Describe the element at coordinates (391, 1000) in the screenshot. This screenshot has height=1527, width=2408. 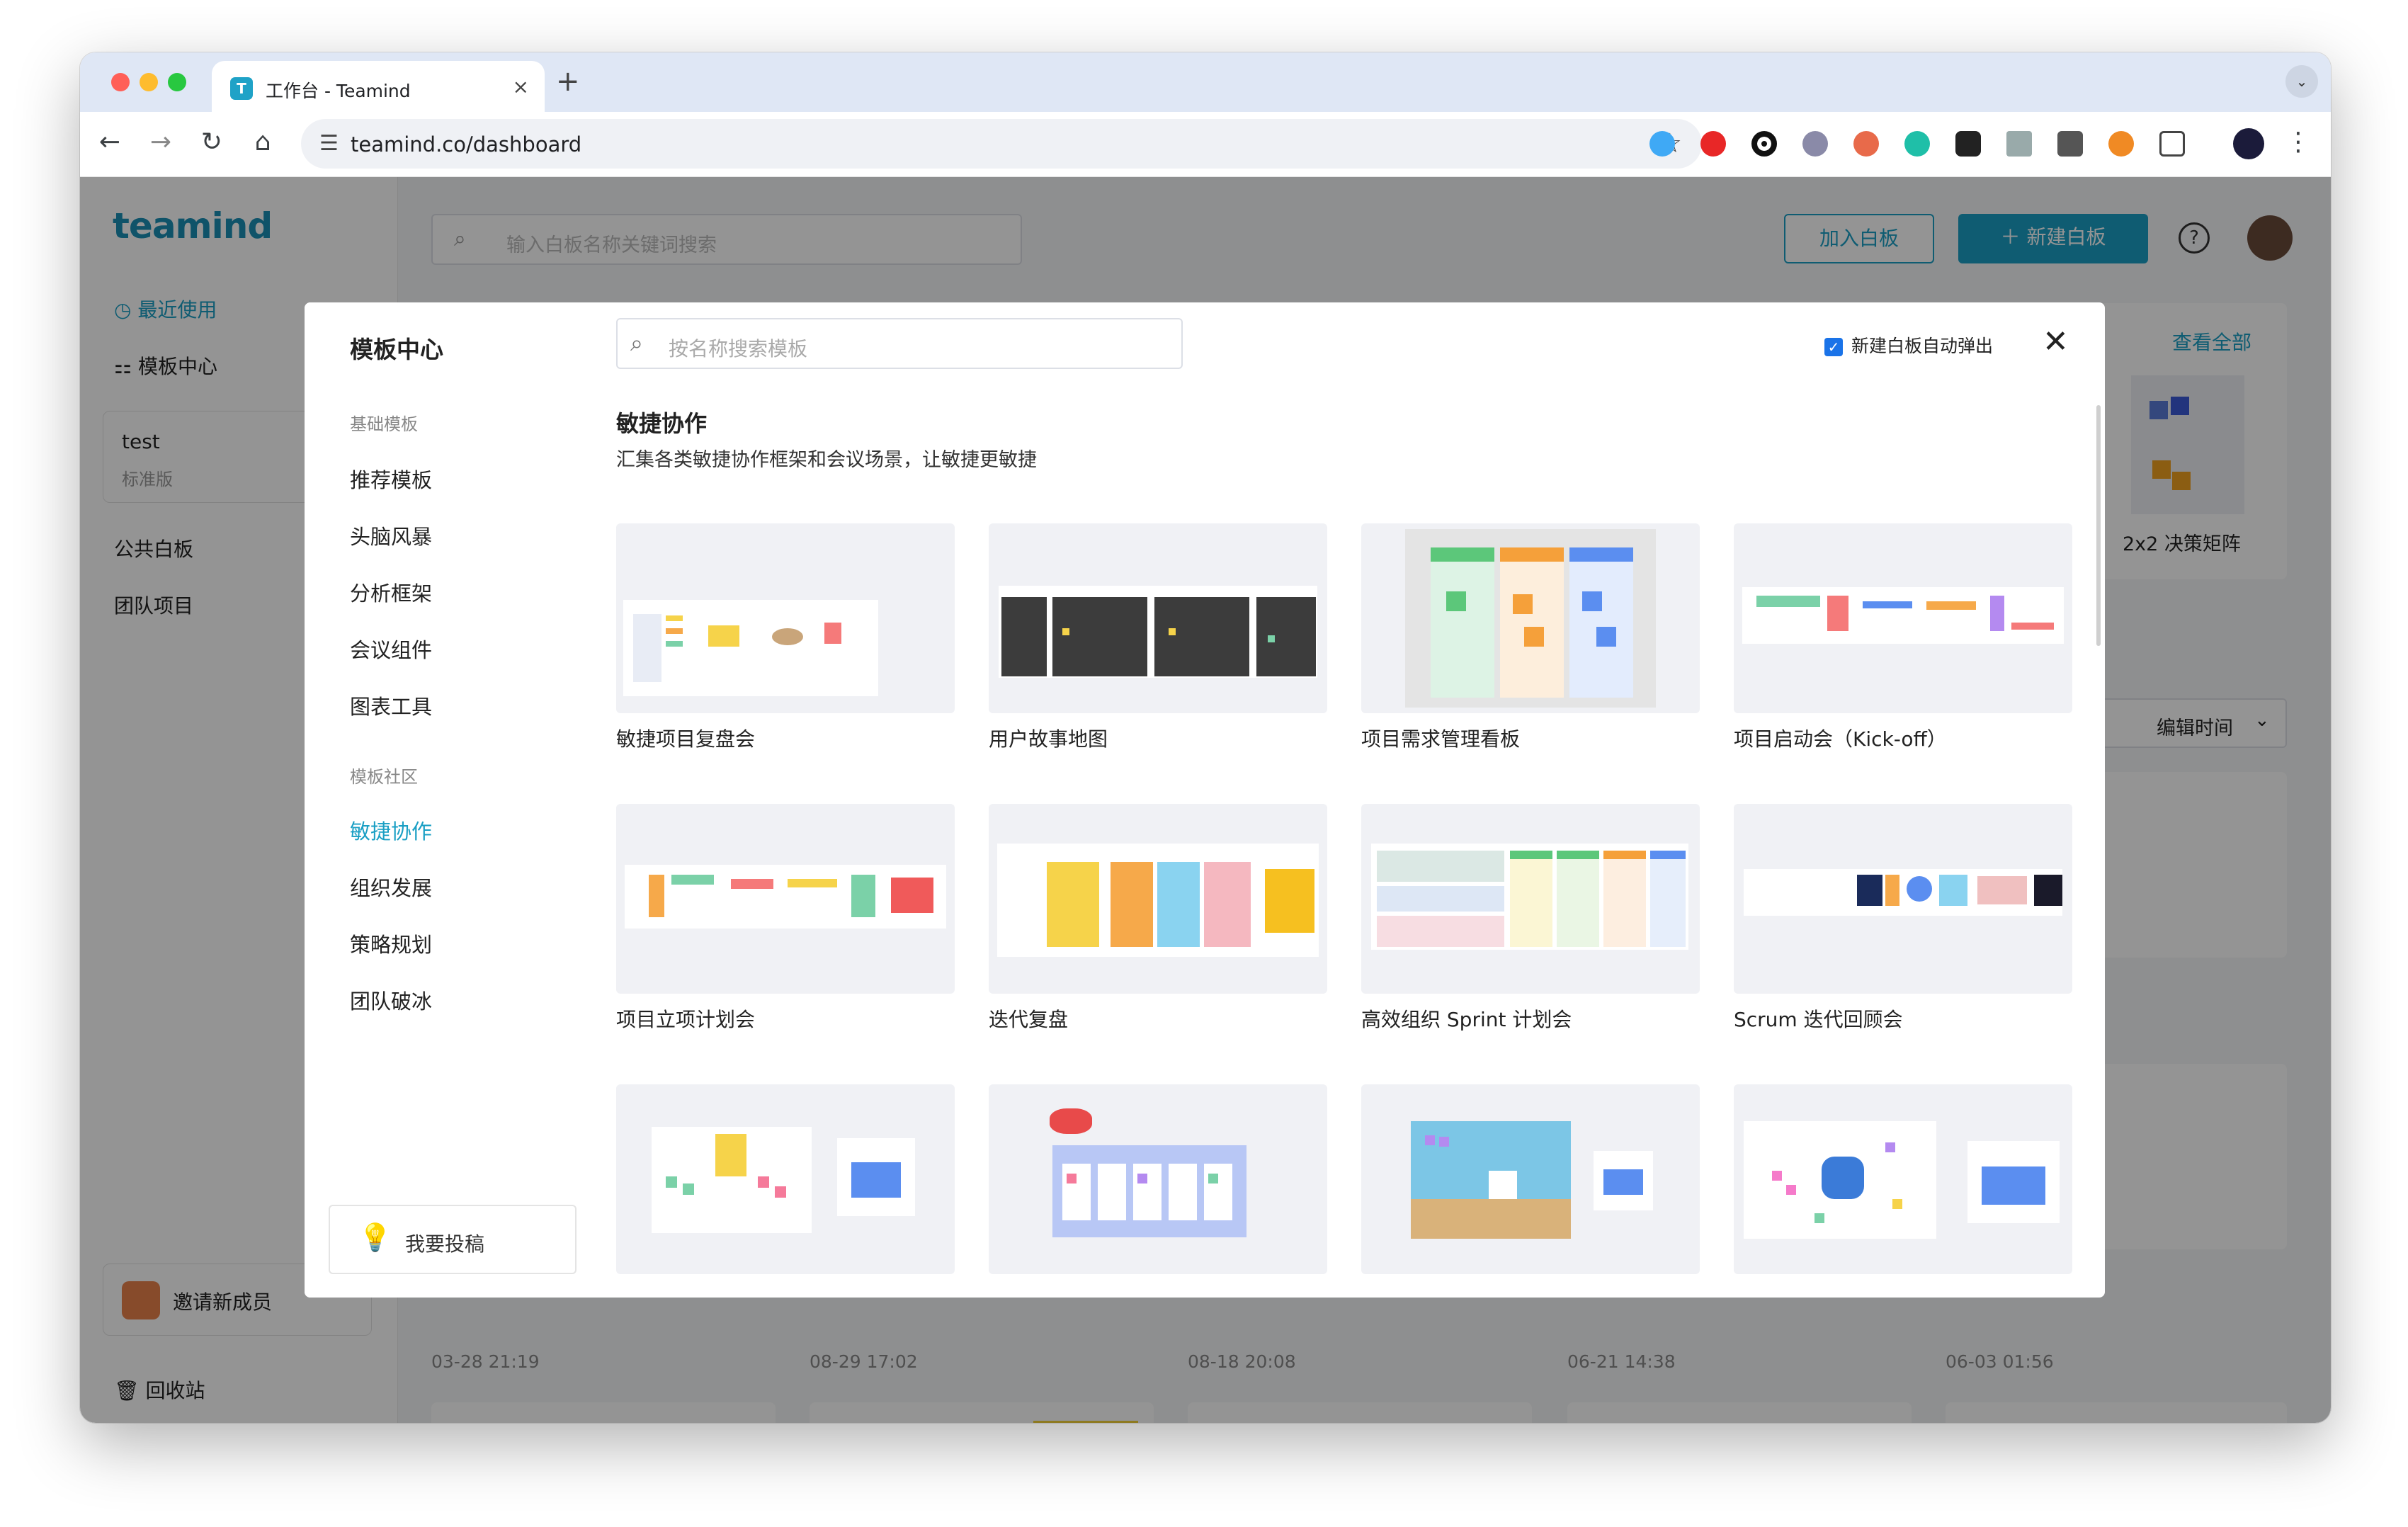
I see `category-item-icebreak: 团队破冰` at that location.